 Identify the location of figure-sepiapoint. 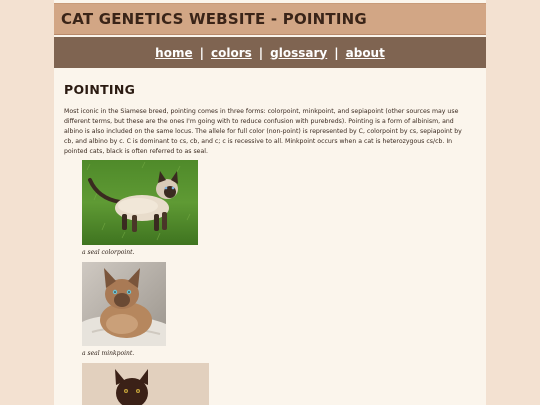
(145, 384).